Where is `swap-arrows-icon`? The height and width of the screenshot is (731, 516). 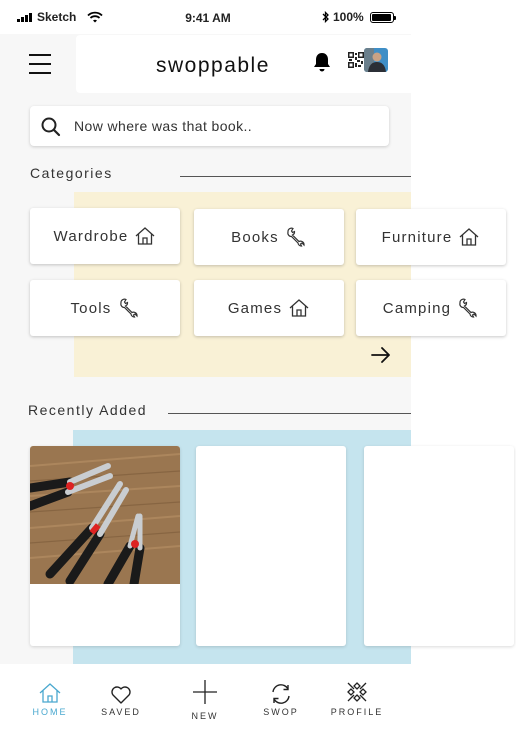
swap-arrows-icon is located at coordinates (281, 694).